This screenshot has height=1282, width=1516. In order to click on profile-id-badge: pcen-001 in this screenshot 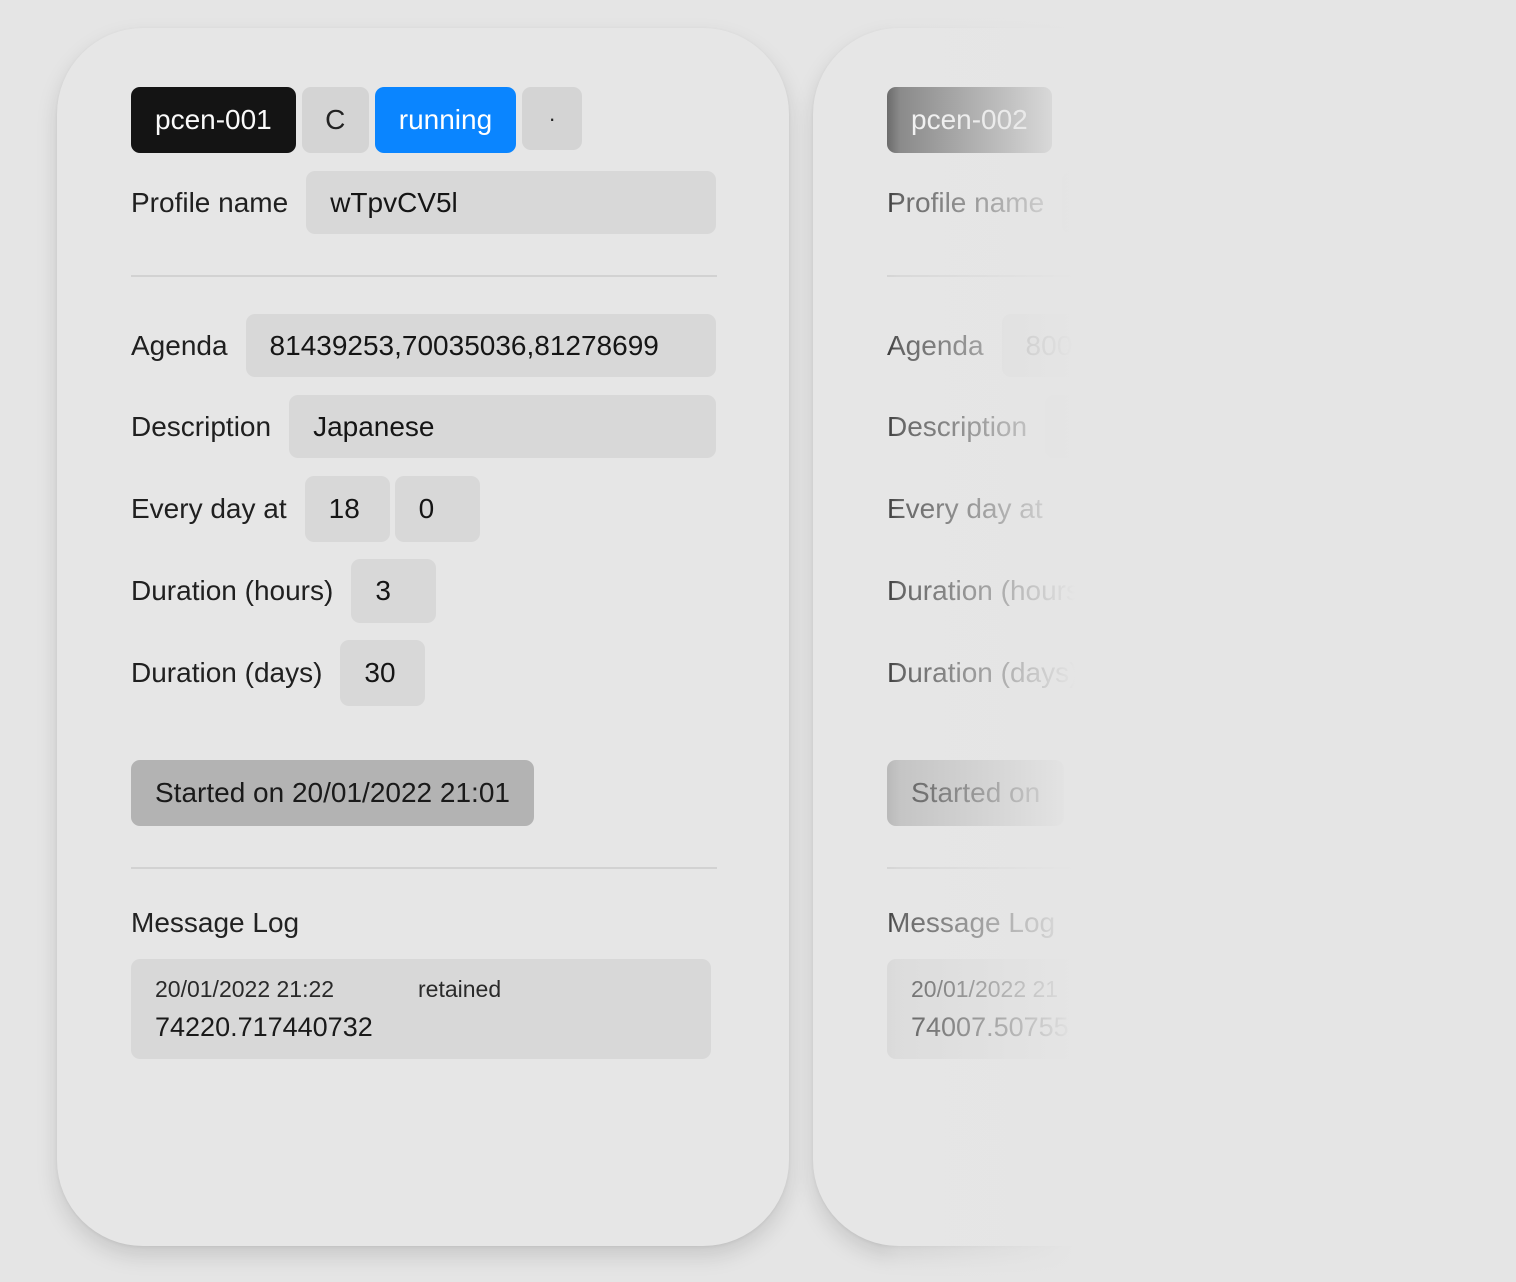, I will do `click(213, 120)`.